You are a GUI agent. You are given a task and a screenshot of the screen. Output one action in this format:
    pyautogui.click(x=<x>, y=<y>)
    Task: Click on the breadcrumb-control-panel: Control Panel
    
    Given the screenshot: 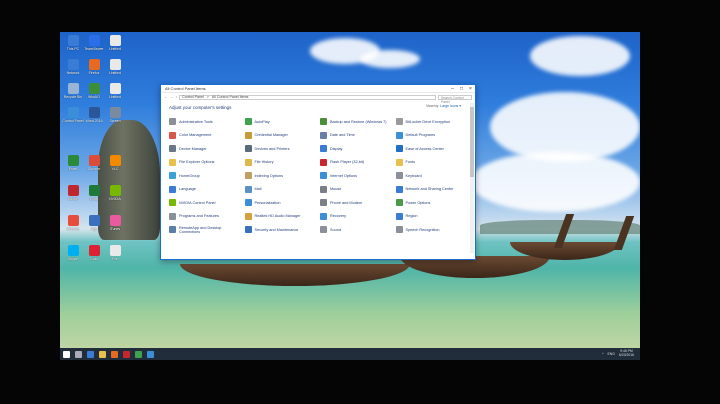 What is the action you would take?
    pyautogui.click(x=193, y=97)
    